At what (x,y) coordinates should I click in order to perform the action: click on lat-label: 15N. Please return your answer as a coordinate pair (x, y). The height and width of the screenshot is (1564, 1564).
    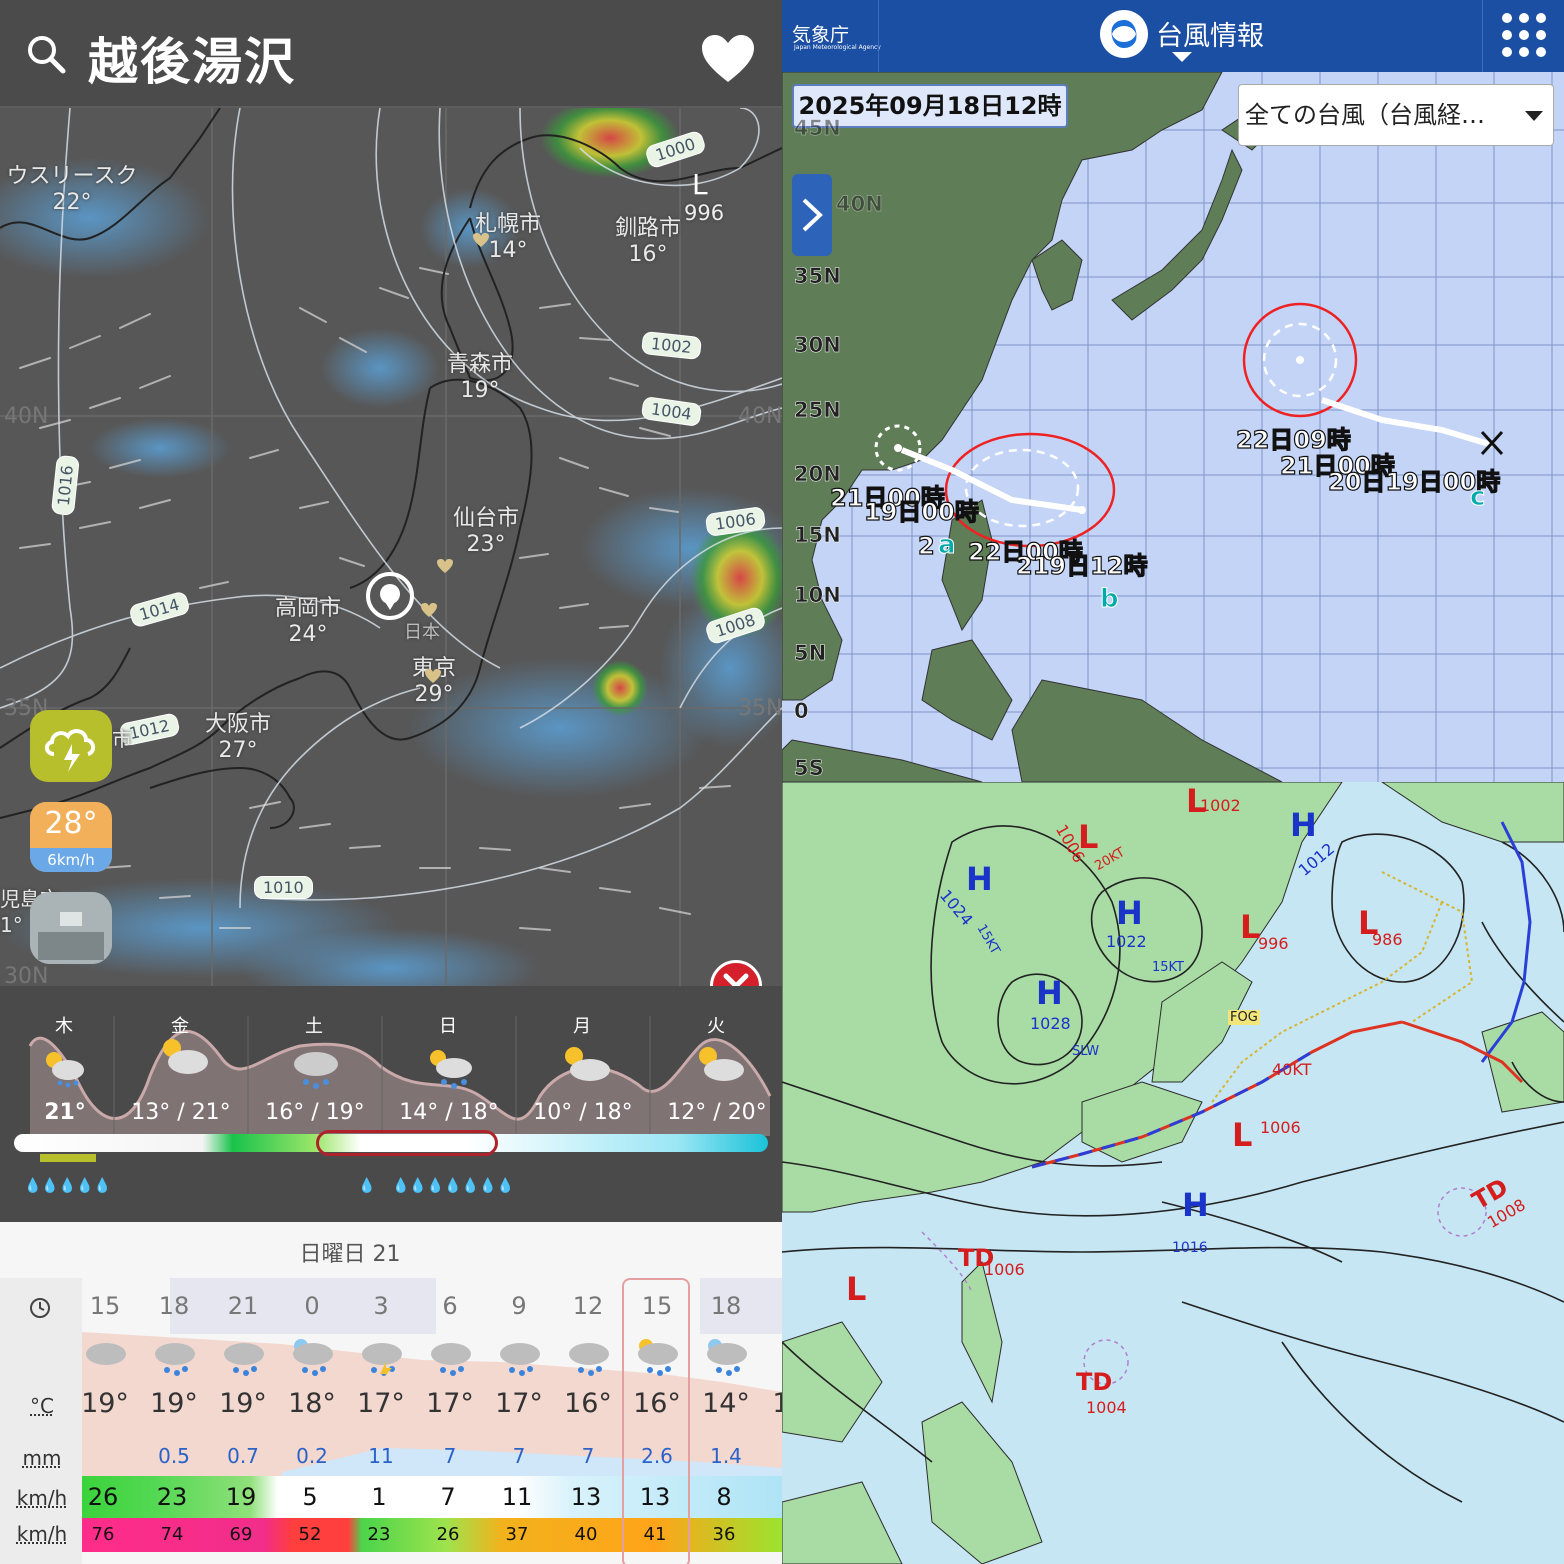
    Looking at the image, I should click on (817, 535).